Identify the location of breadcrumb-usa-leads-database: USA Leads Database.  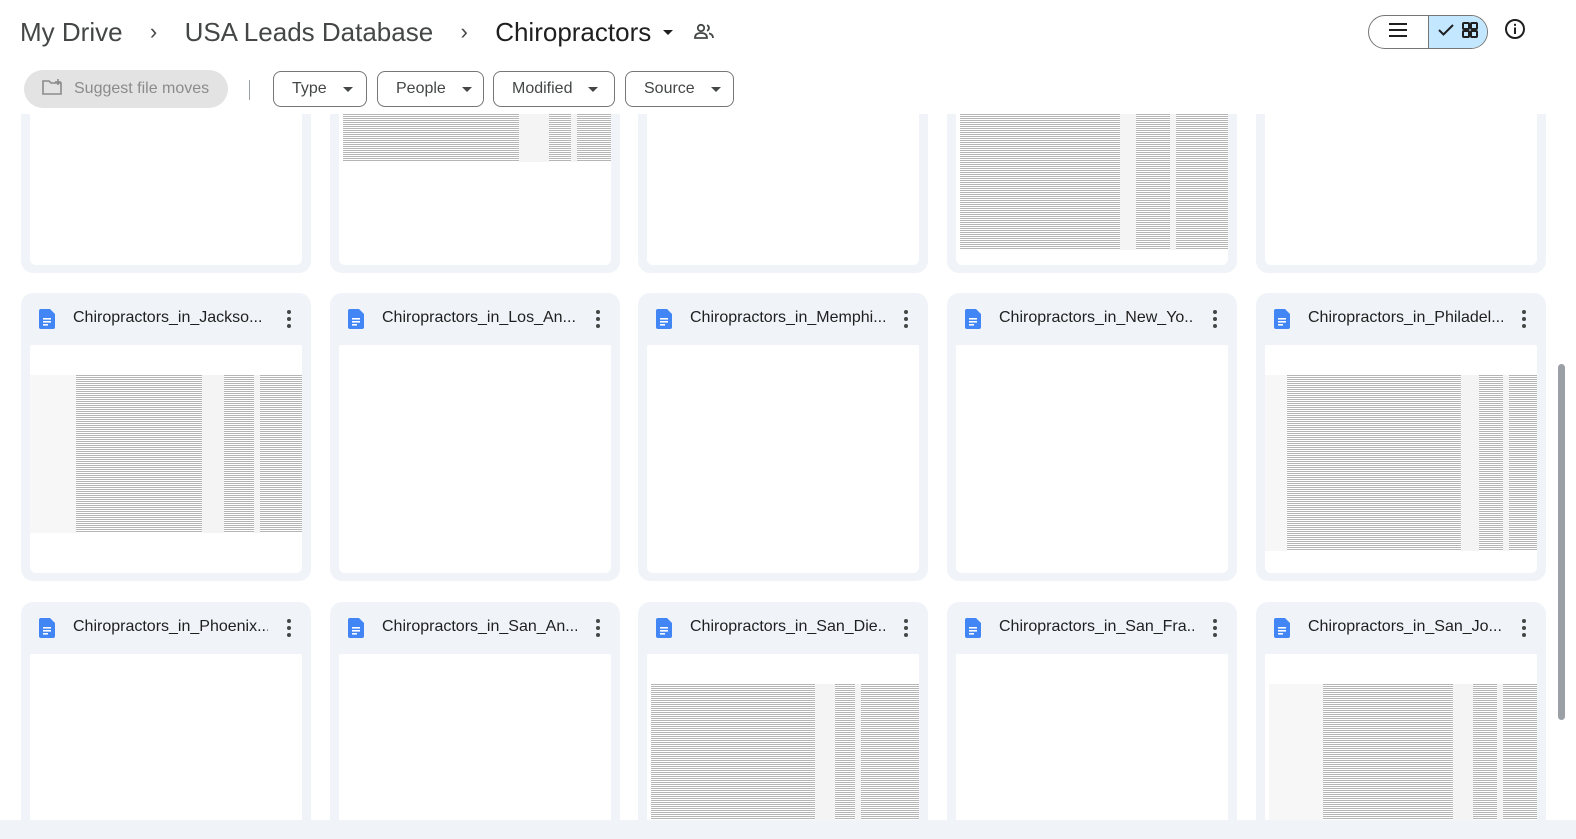
(309, 32).